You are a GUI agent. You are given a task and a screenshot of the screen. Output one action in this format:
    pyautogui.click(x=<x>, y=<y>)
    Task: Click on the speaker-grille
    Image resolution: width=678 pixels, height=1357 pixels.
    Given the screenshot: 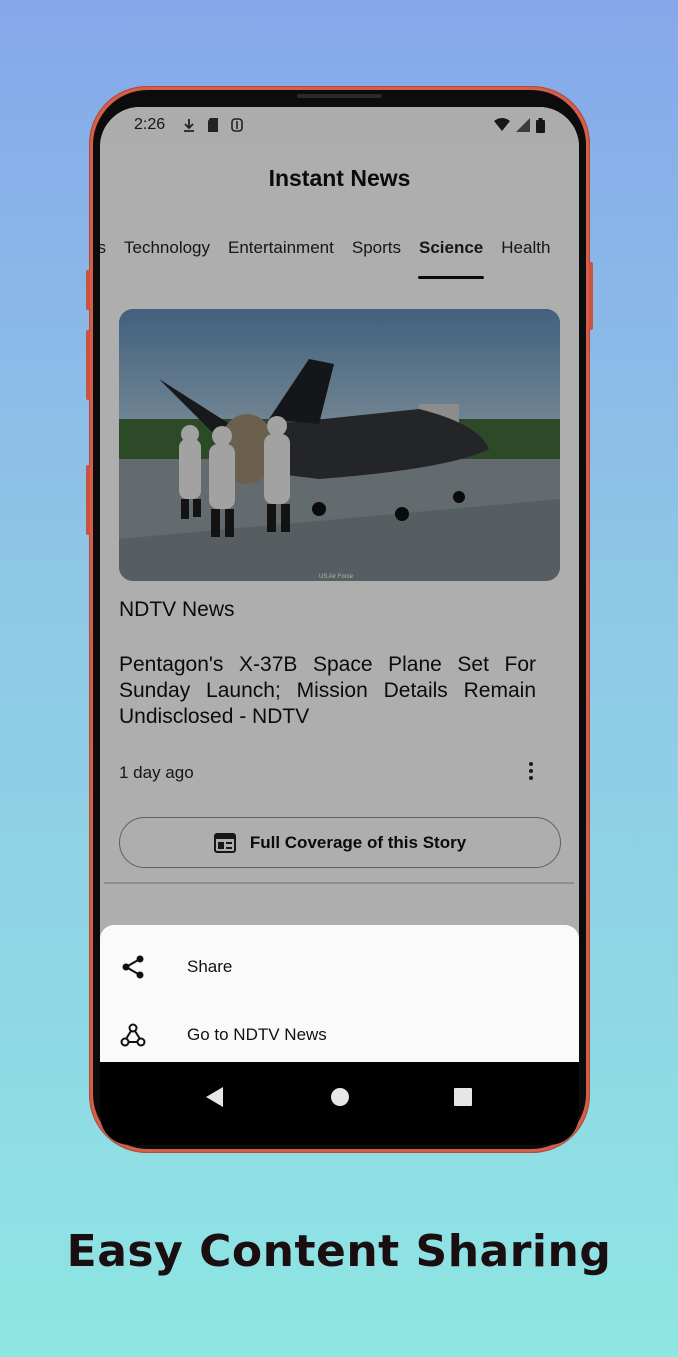 What is the action you would take?
    pyautogui.click(x=339, y=96)
    